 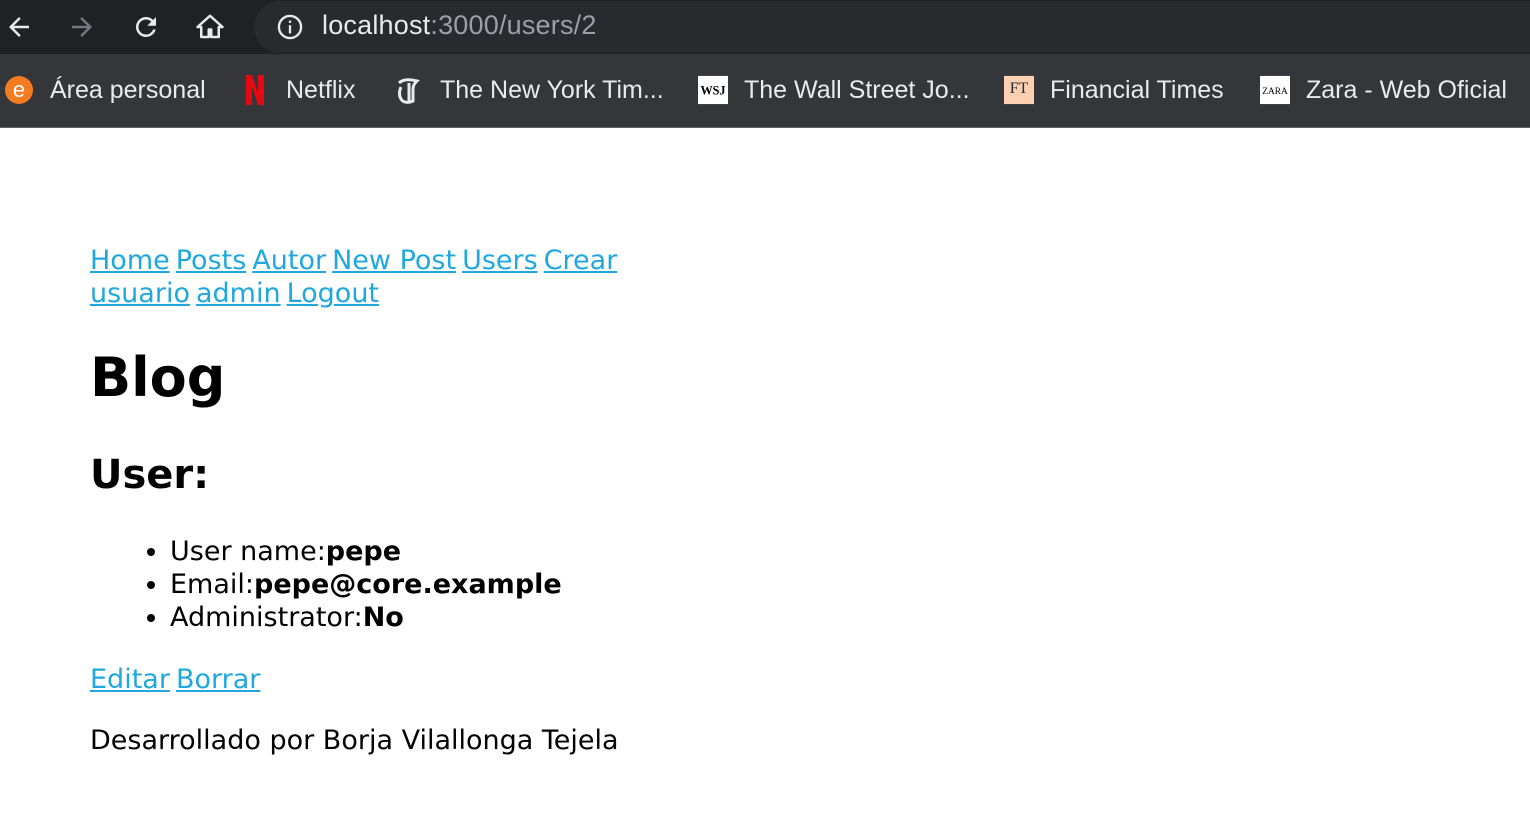 I want to click on footer-text: Desarrollado por Borja Vilallonga Tejela, so click(x=354, y=740).